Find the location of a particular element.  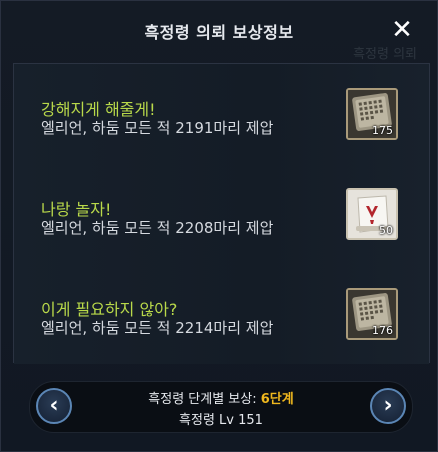

reward-count: 175 is located at coordinates (382, 130).